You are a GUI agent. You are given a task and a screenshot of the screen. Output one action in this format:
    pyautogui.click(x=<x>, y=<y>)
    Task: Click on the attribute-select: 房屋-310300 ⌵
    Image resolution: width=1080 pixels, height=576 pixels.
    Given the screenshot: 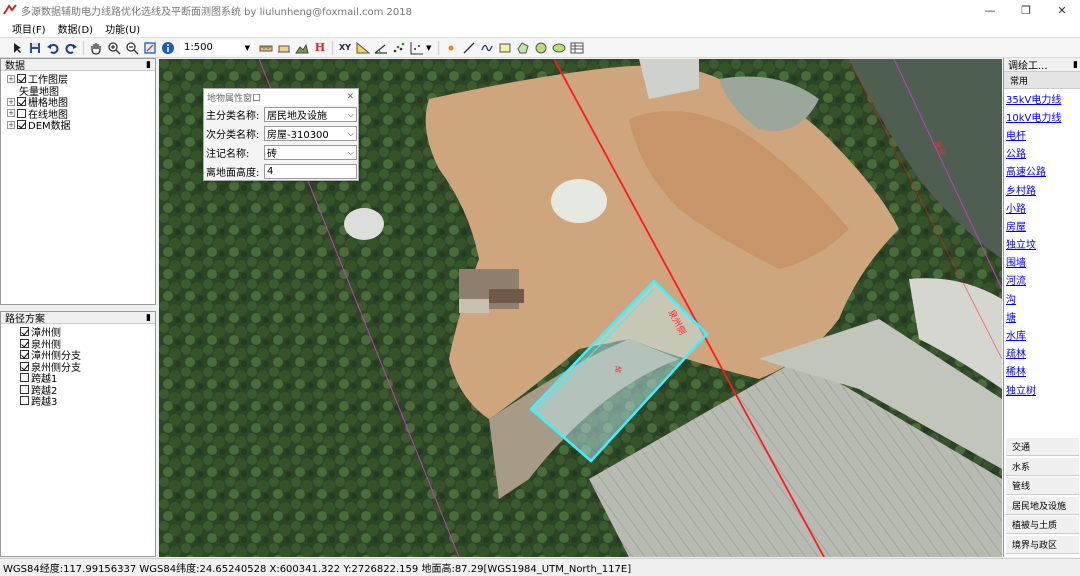 What is the action you would take?
    pyautogui.click(x=310, y=133)
    